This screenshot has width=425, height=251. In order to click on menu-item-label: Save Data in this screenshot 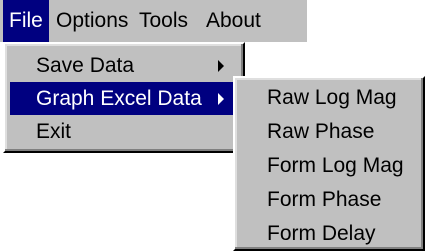, I will do `click(85, 65)`.